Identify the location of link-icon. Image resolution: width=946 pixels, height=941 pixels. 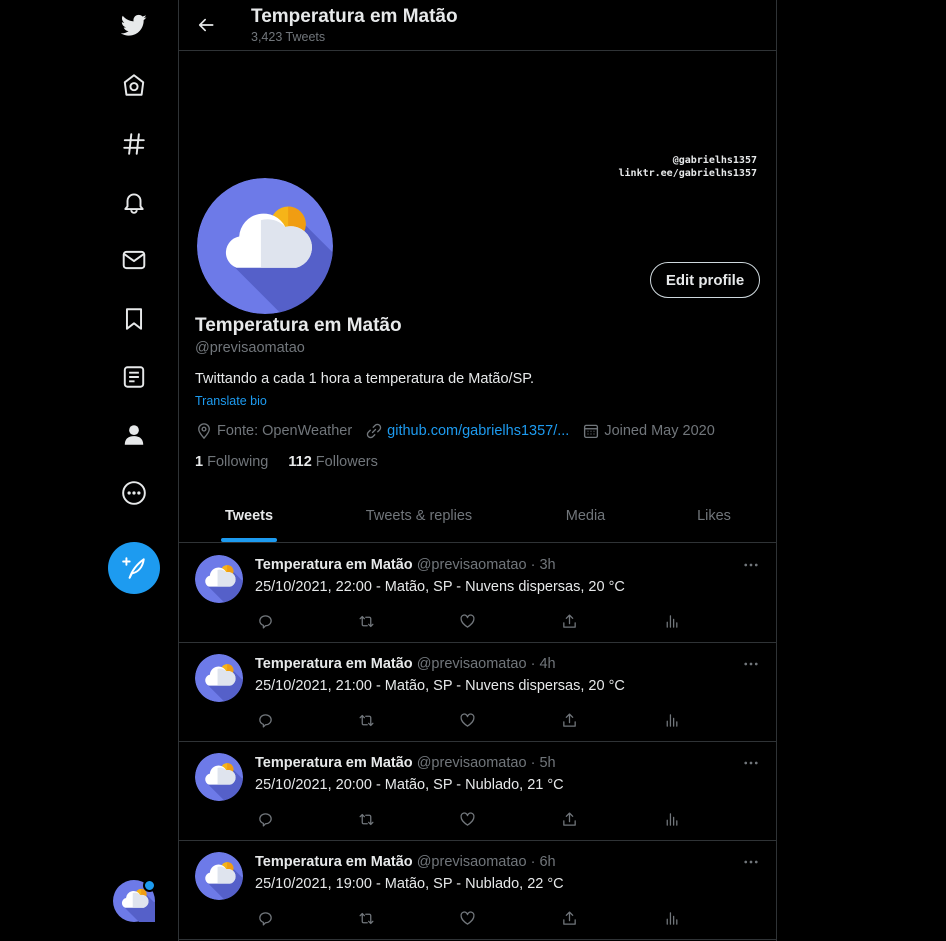
(374, 431).